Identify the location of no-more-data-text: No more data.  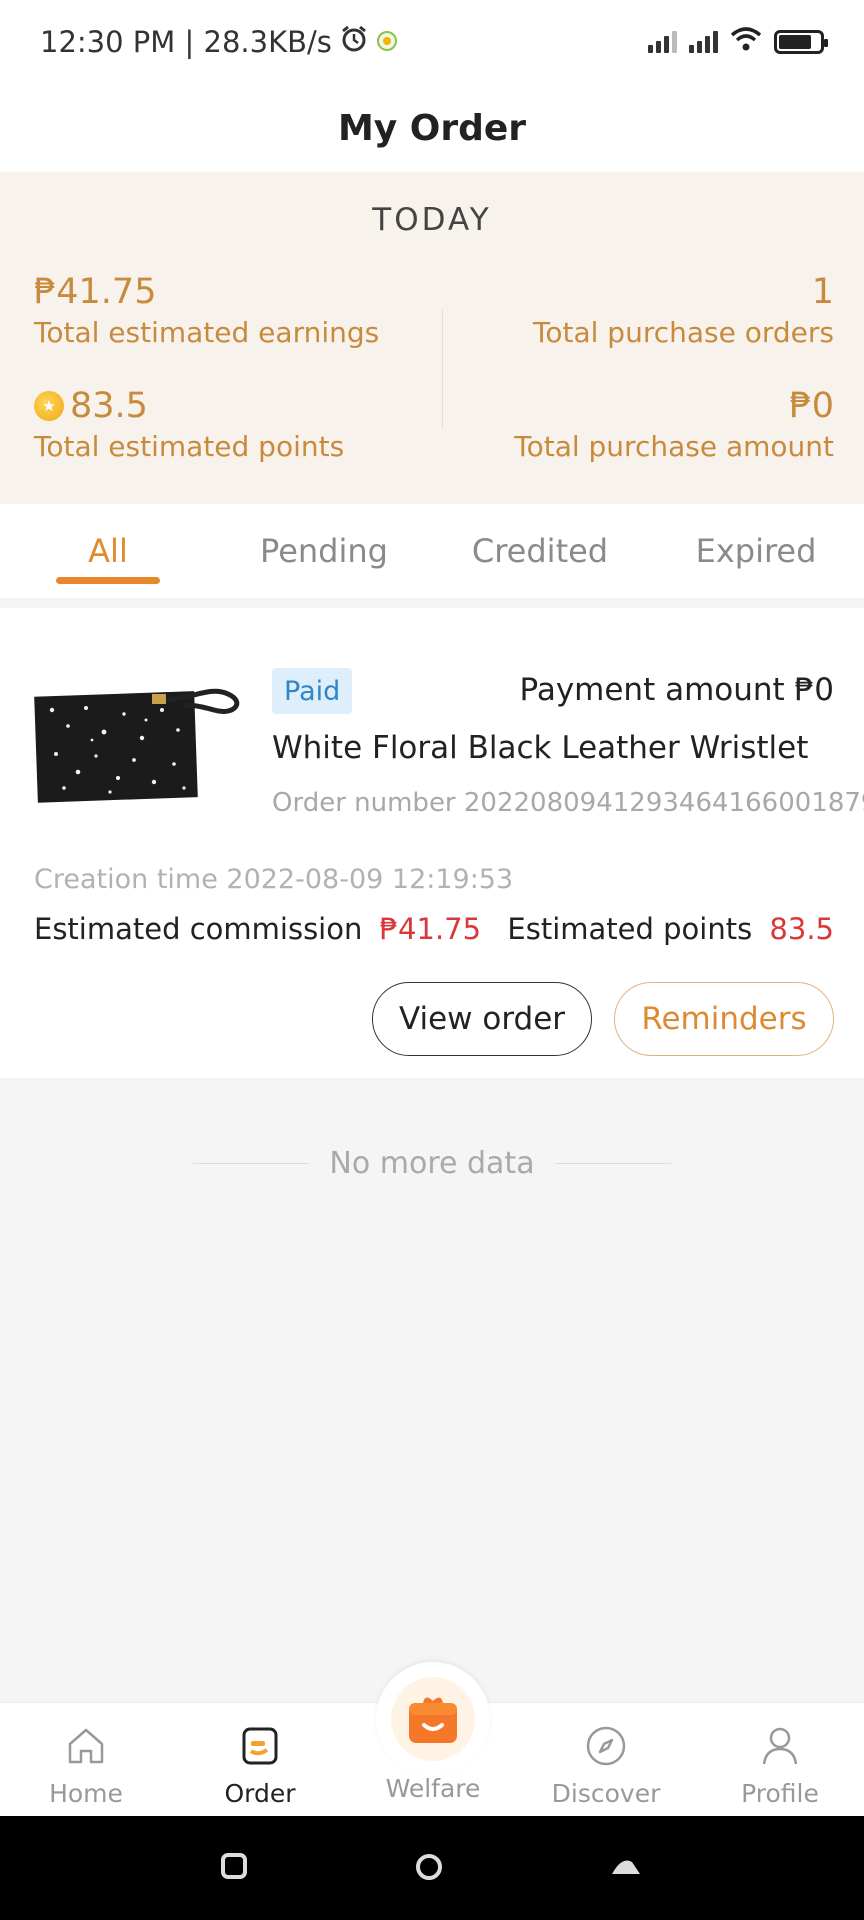
(432, 1163).